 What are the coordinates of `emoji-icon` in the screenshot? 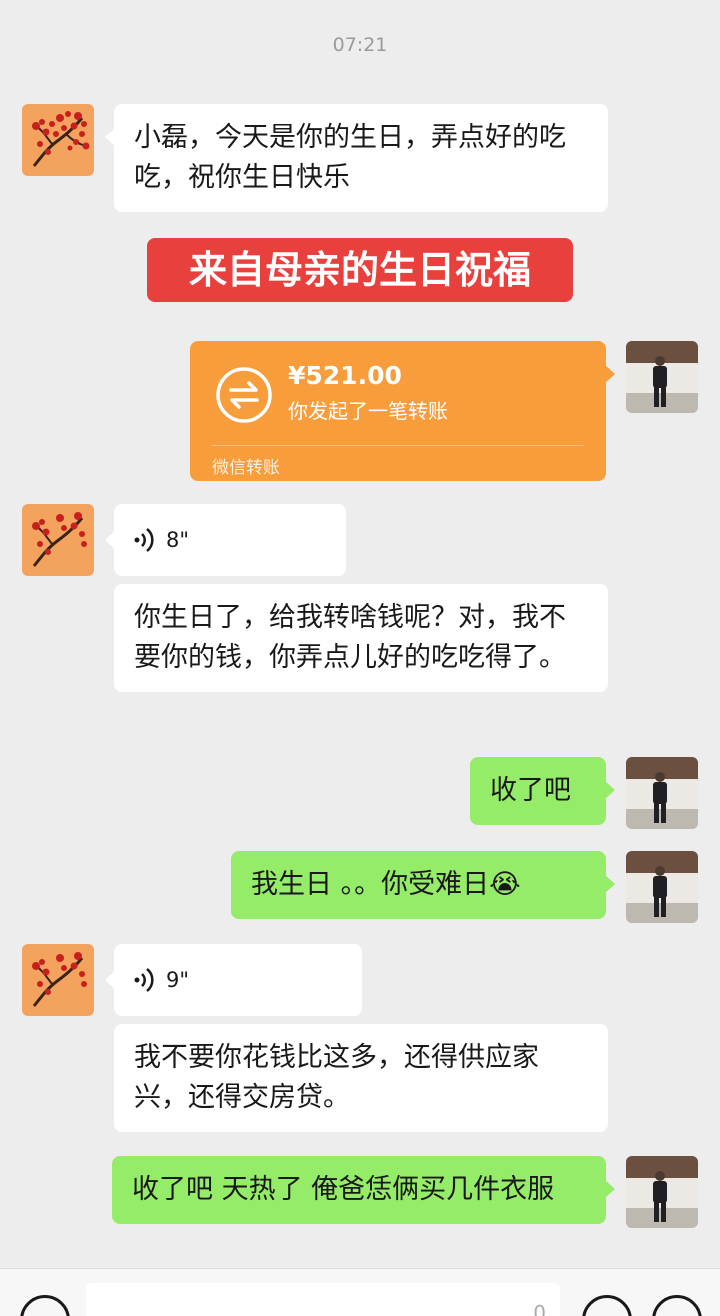 It's located at (607, 1305).